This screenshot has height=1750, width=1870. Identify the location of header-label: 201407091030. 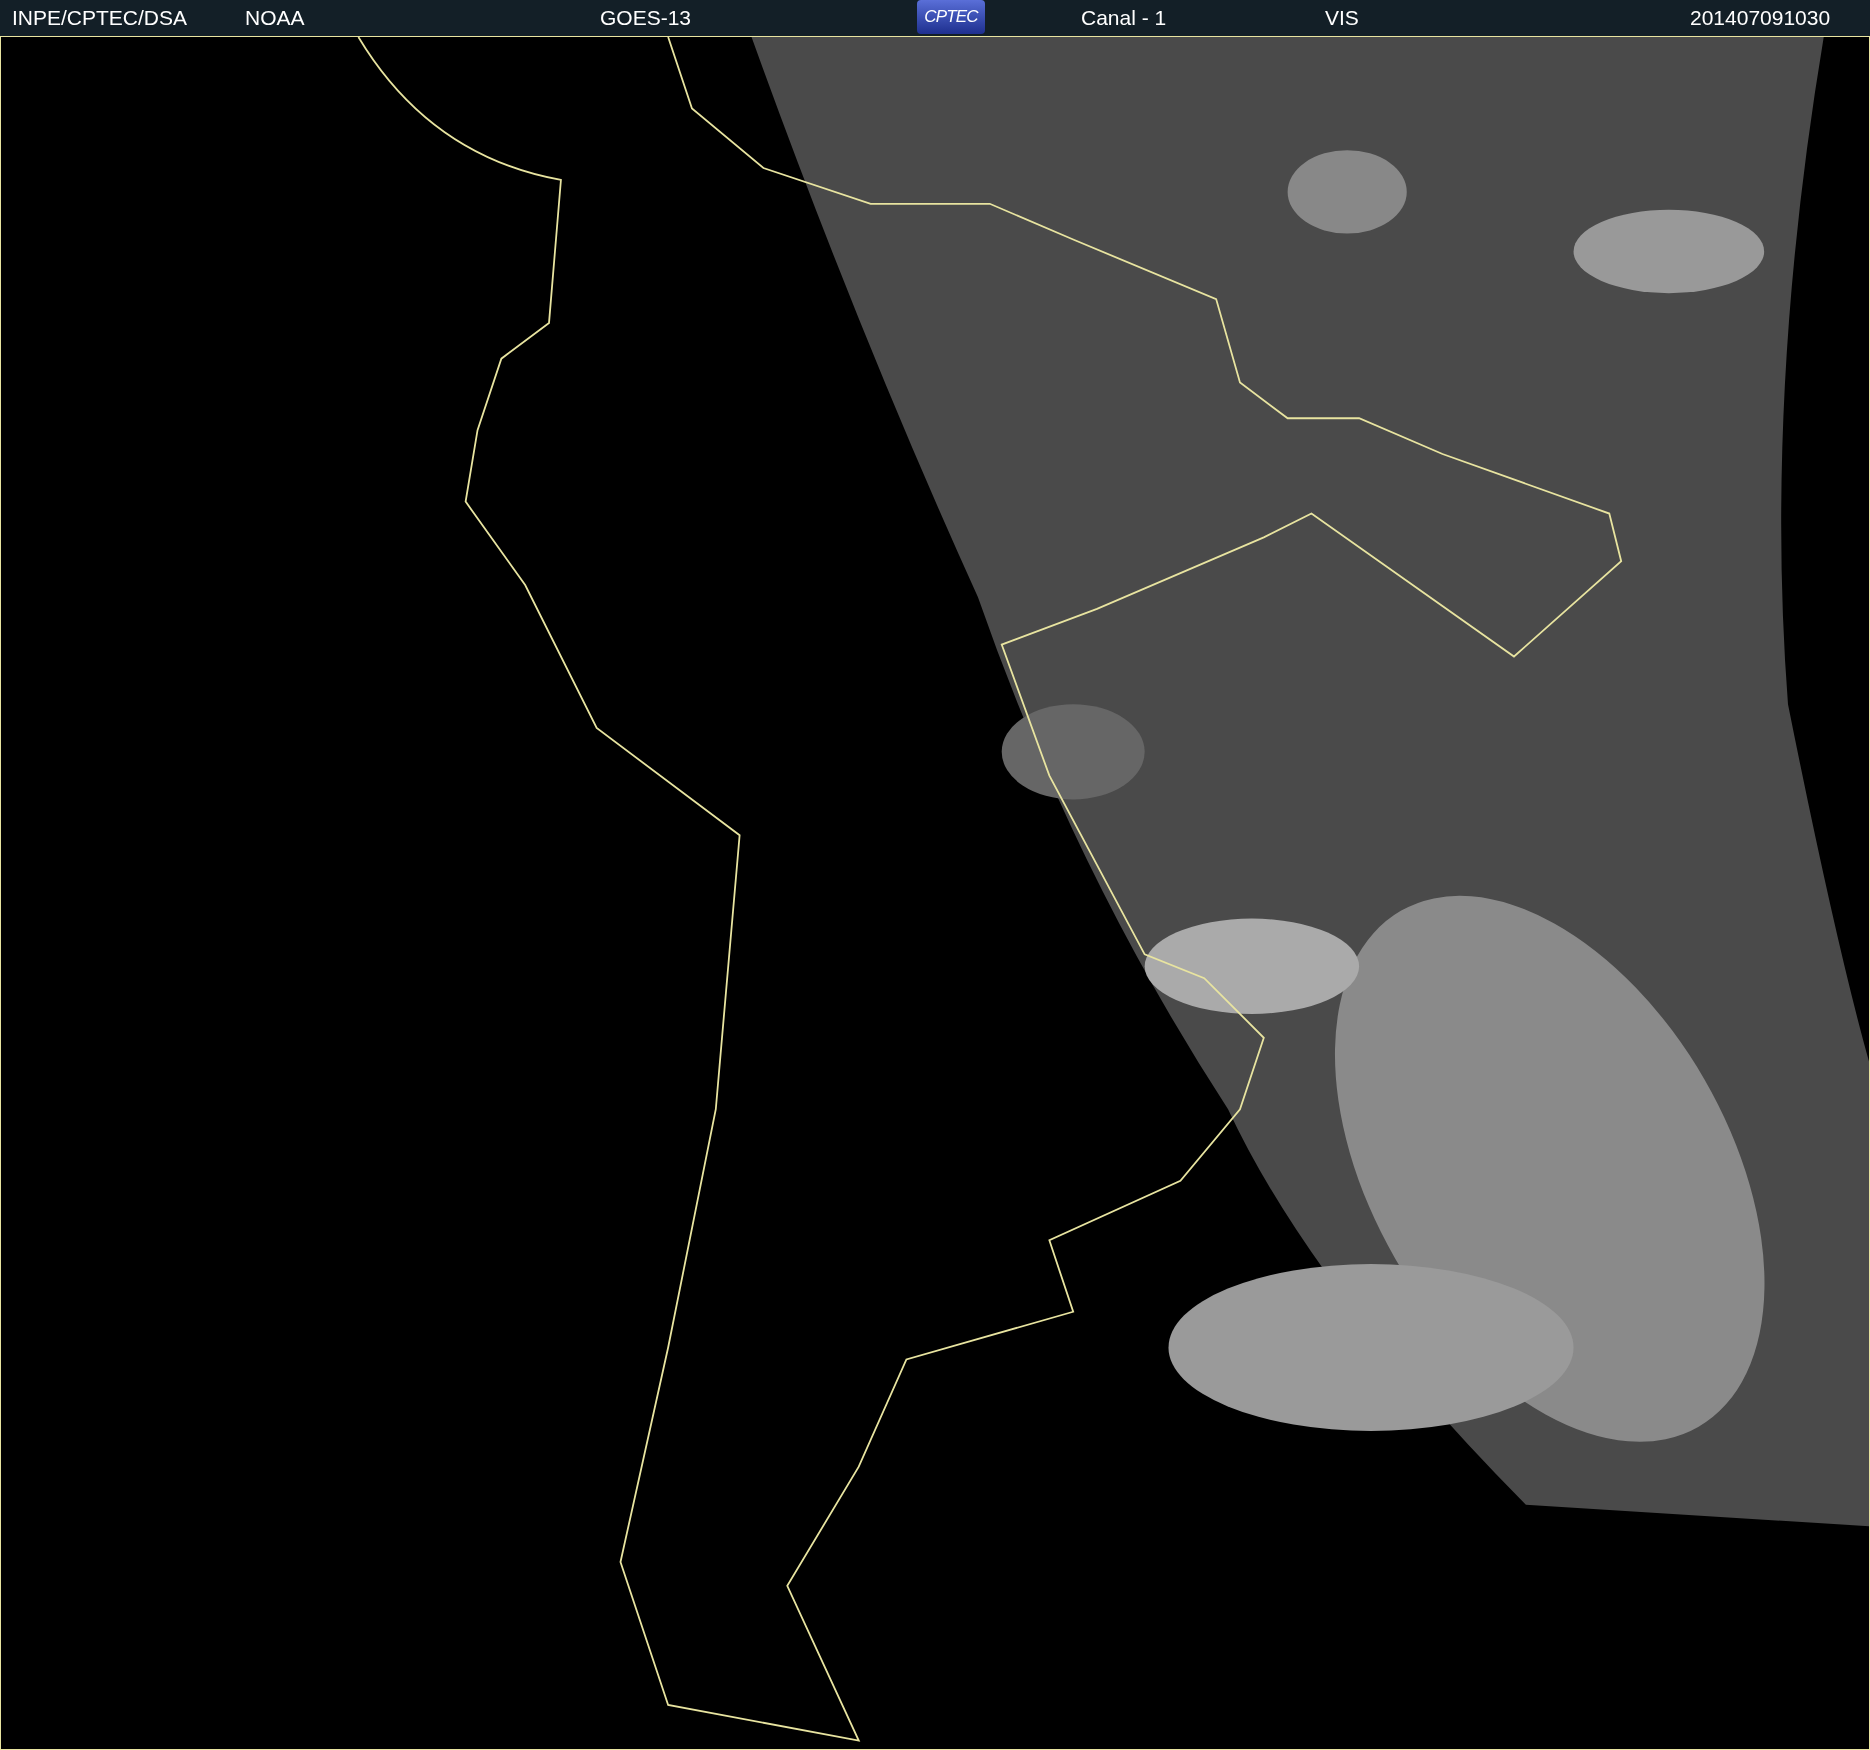
(1760, 18).